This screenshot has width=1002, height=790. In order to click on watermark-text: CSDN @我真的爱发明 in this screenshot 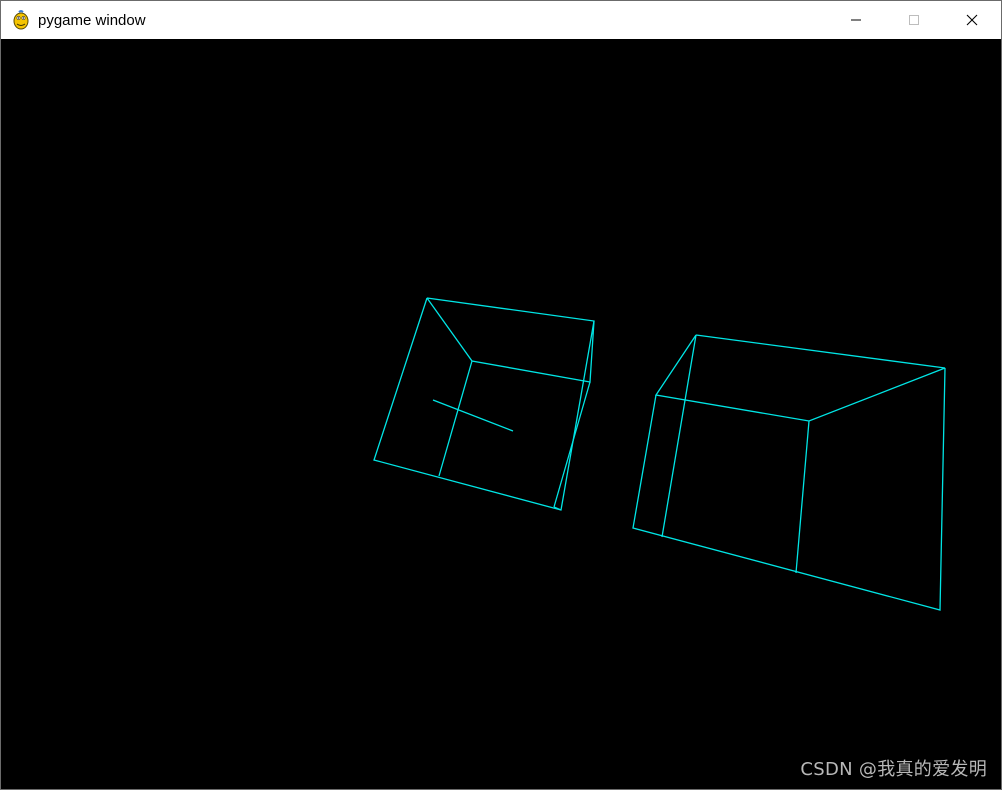, I will do `click(893, 769)`.